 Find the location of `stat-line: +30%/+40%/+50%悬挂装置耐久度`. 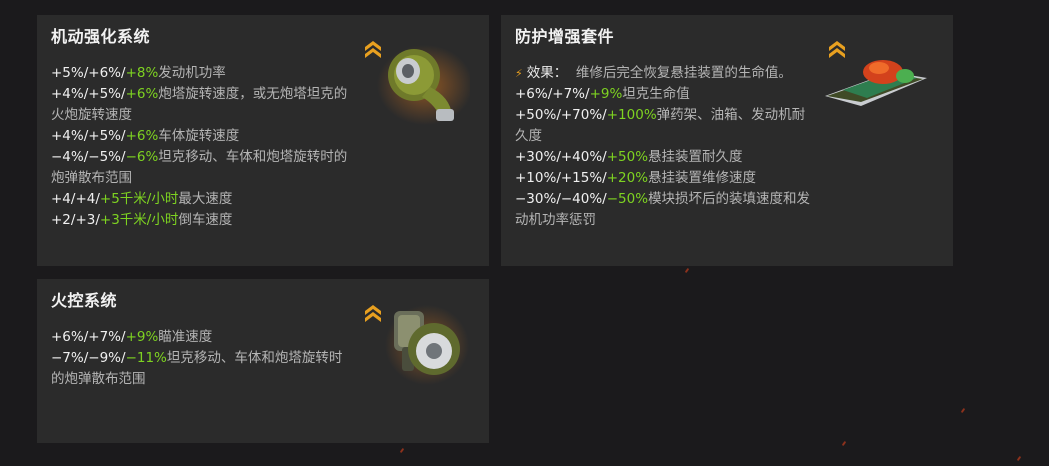

stat-line: +30%/+40%/+50%悬挂装置耐久度 is located at coordinates (629, 157).